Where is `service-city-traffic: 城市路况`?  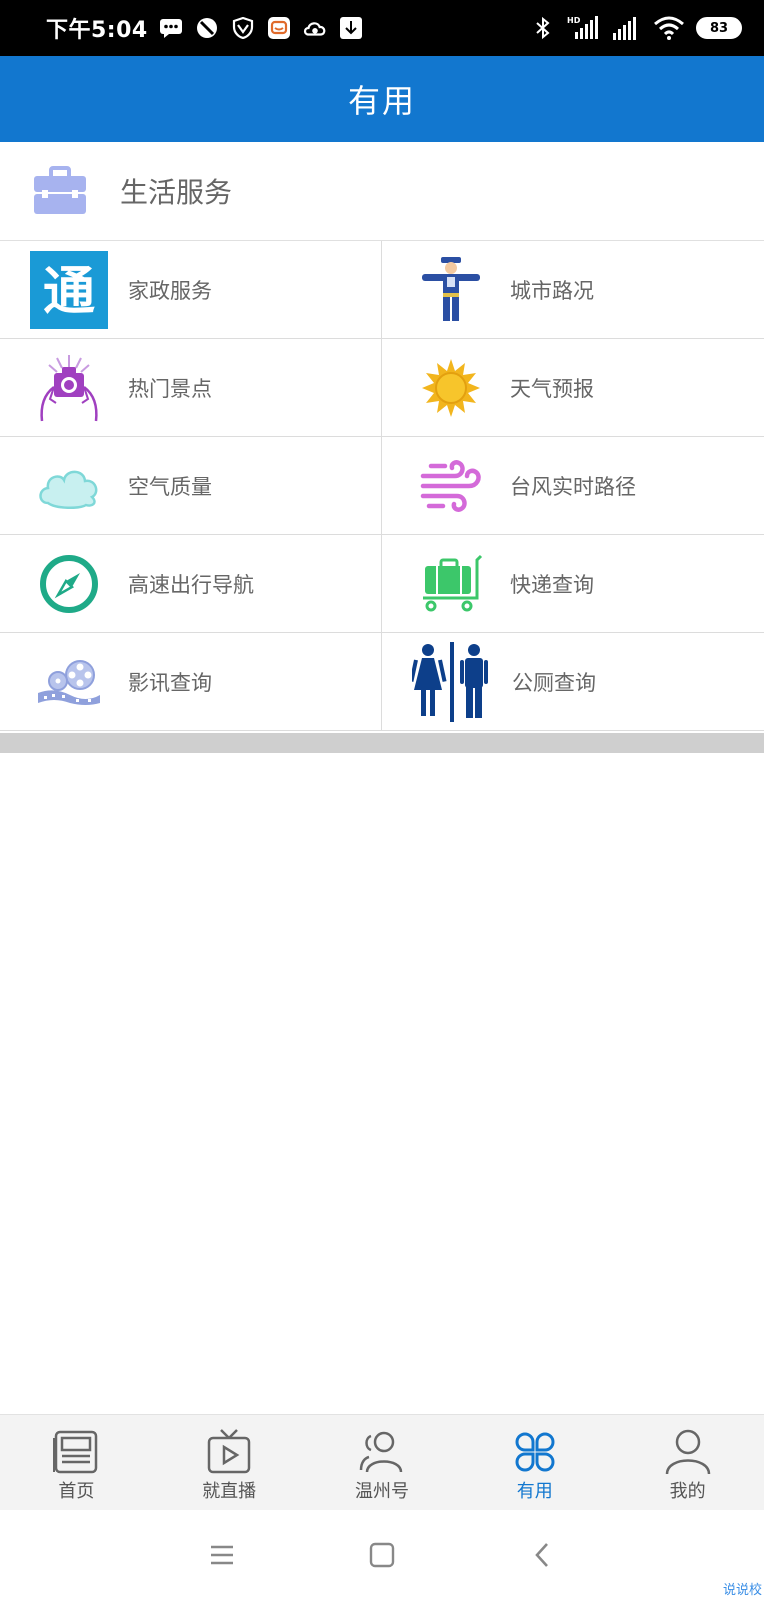
service-city-traffic: 城市路况 is located at coordinates (573, 290).